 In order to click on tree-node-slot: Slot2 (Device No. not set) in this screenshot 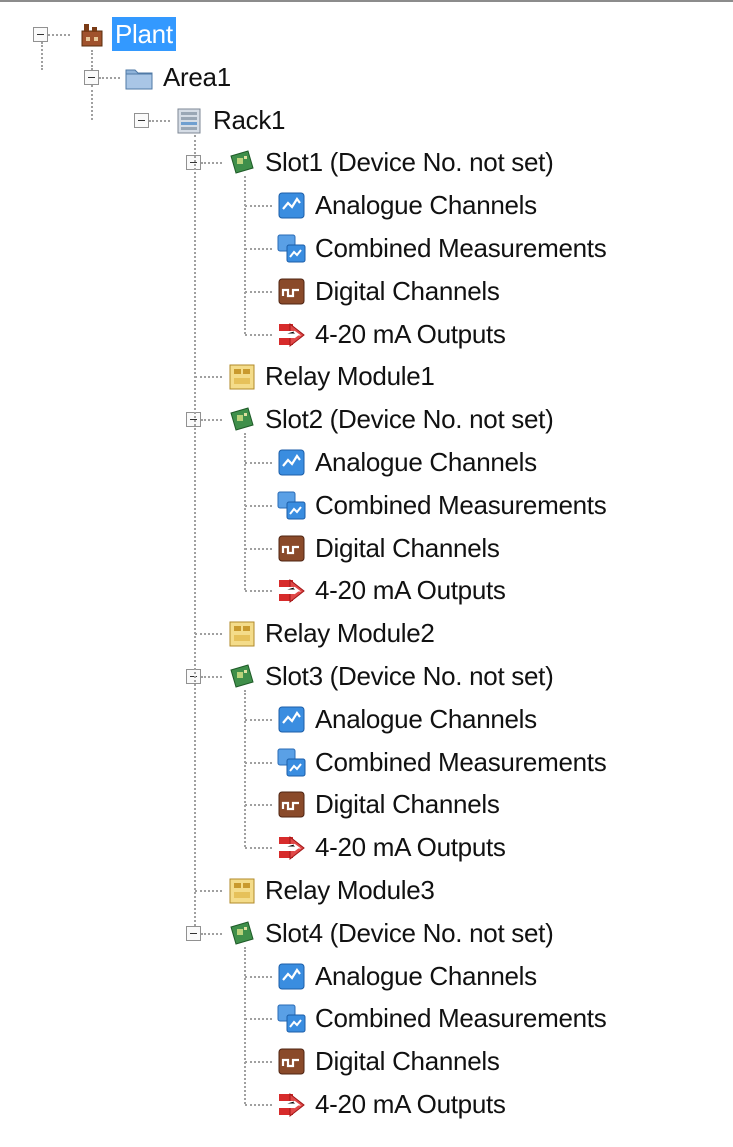, I will do `click(409, 419)`.